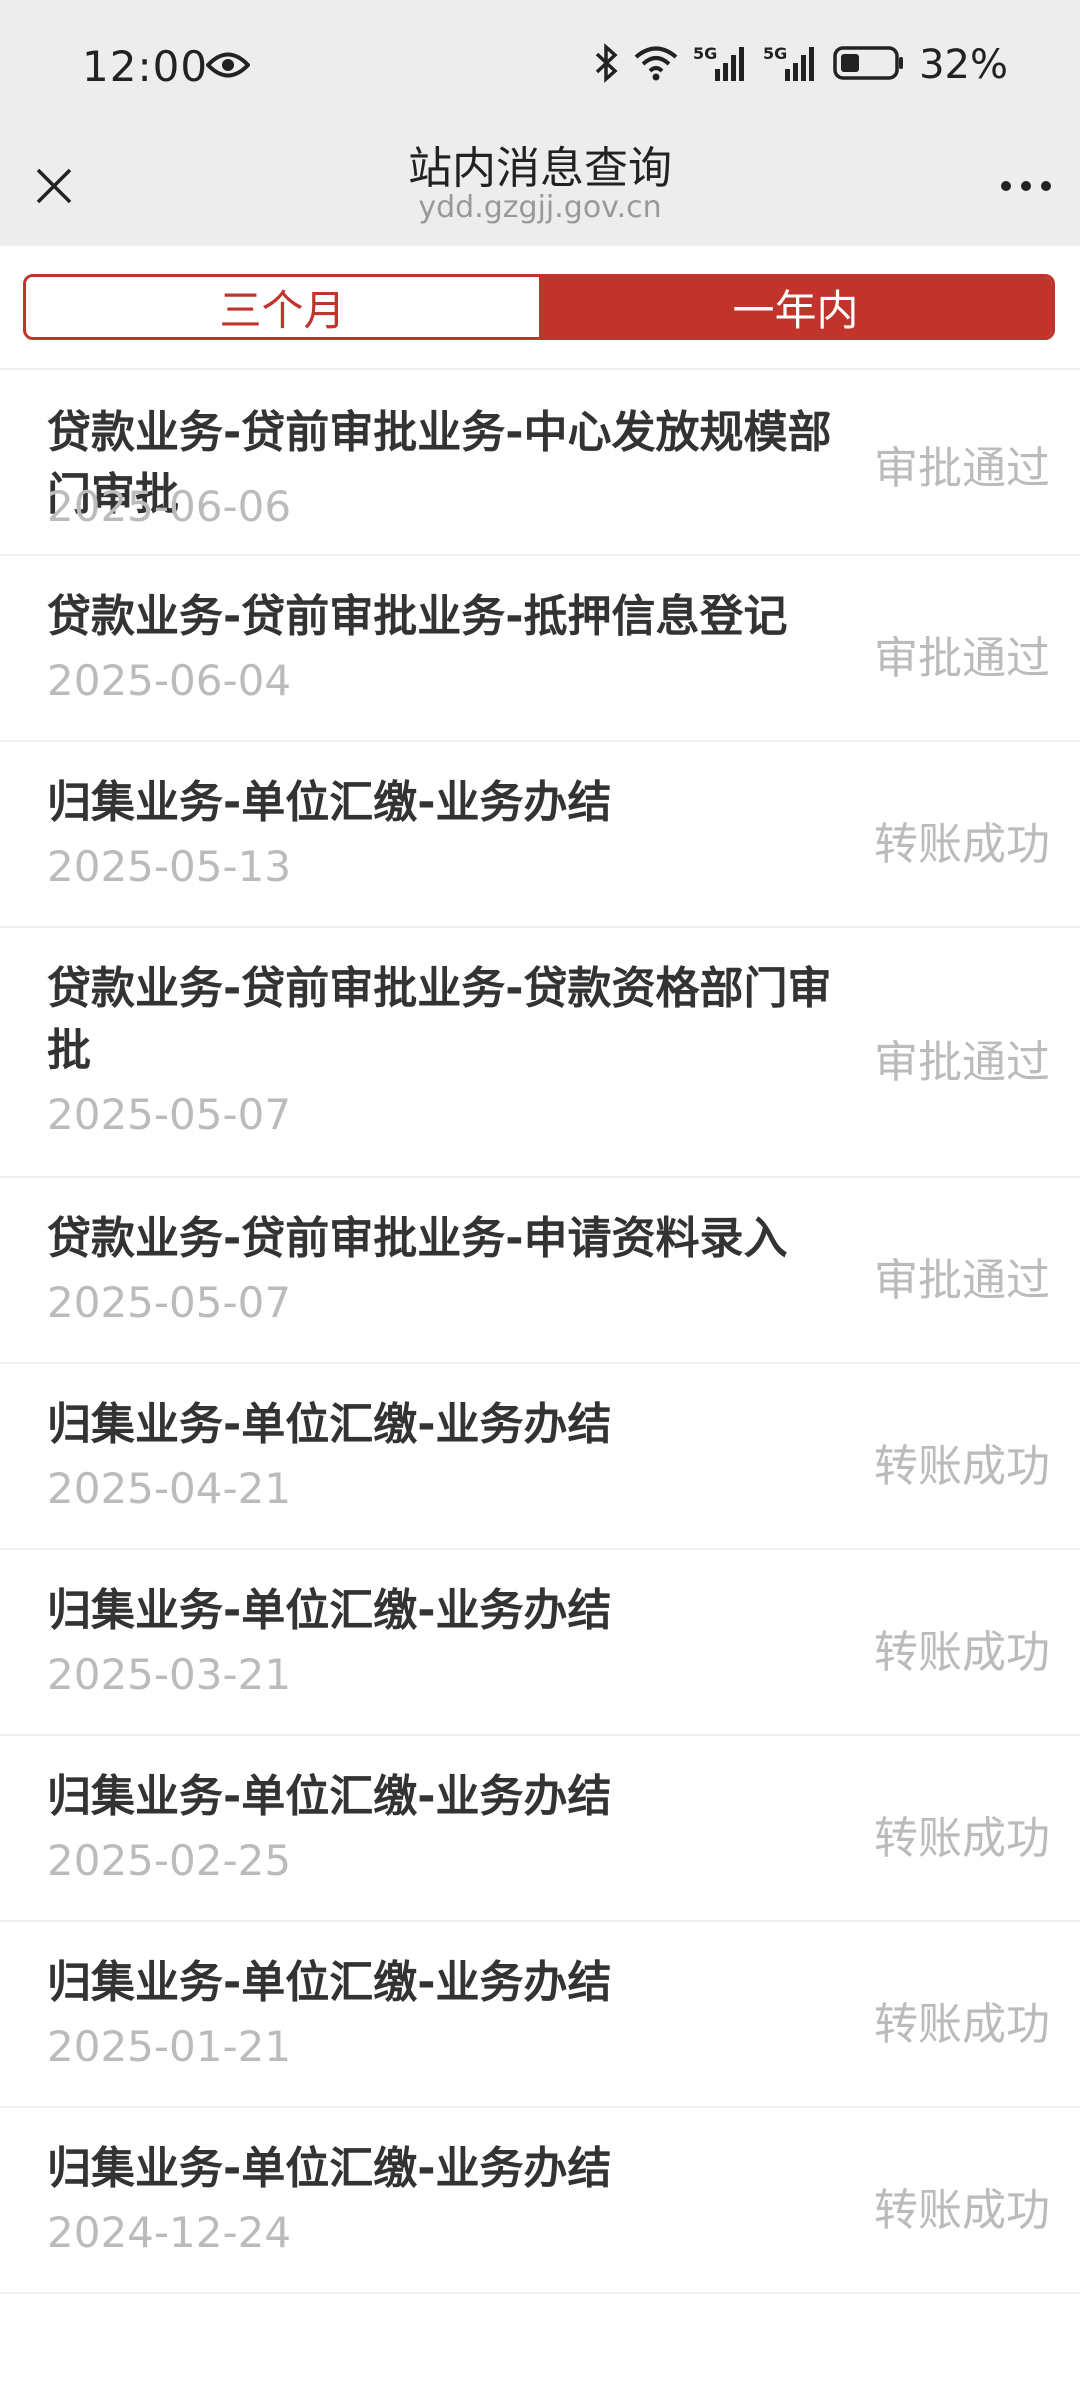 The image size is (1080, 2392). Describe the element at coordinates (540, 207) in the screenshot. I see `page-url: ydd.gzgjj.gov.cn` at that location.